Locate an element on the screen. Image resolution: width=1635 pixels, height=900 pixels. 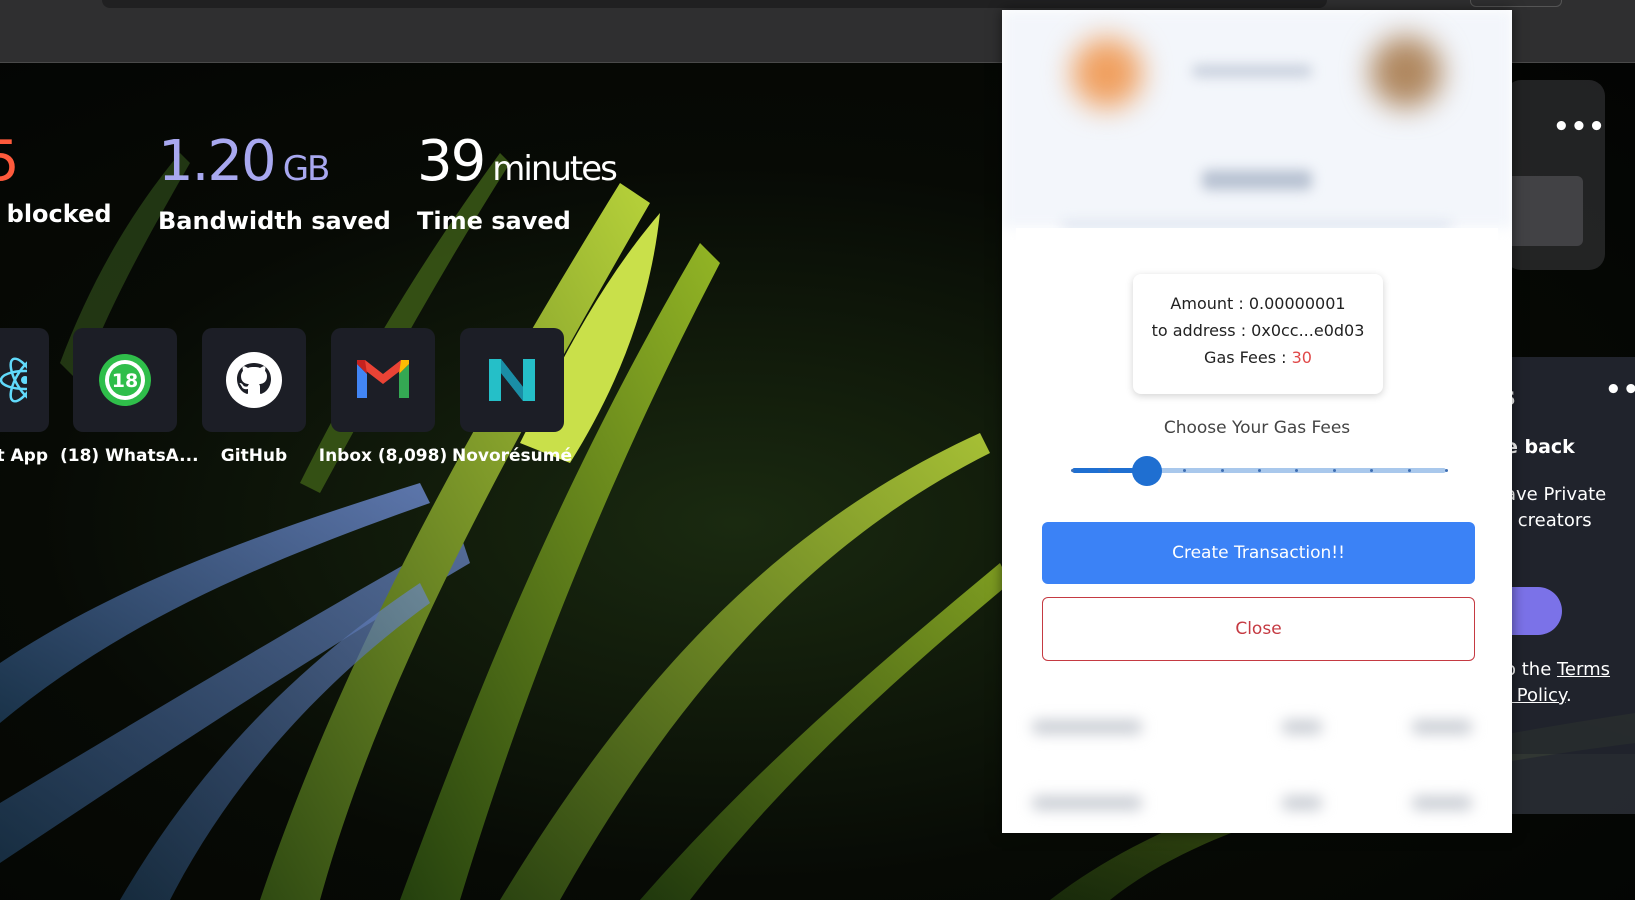
gas-fee-slider is located at coordinates (1261, 471).